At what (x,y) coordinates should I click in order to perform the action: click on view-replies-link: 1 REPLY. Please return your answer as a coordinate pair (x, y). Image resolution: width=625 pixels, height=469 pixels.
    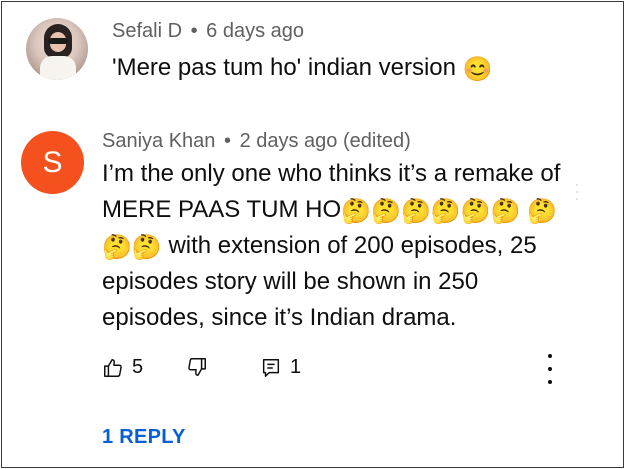
    Looking at the image, I should click on (144, 437).